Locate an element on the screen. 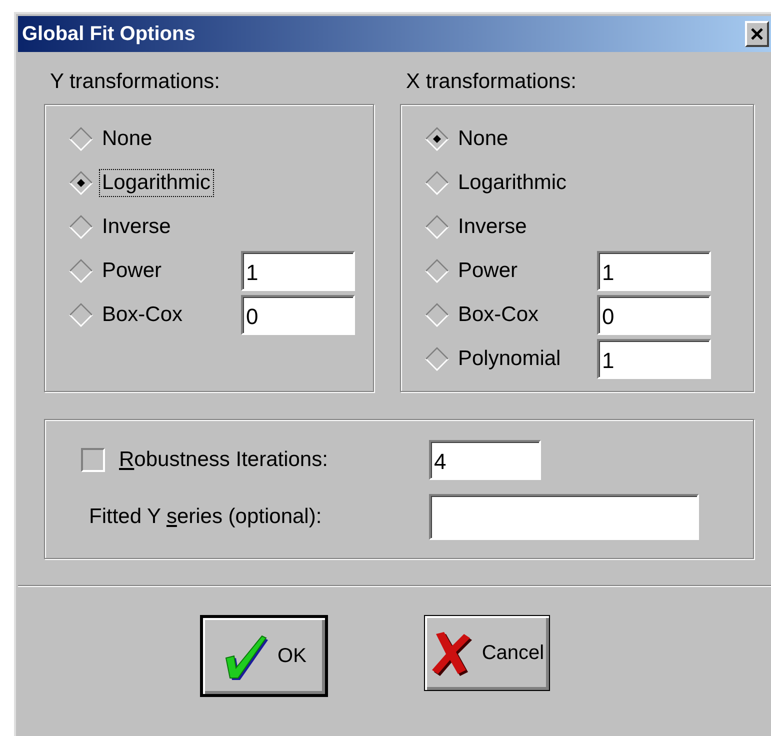 The height and width of the screenshot is (736, 771). close-button is located at coordinates (757, 34).